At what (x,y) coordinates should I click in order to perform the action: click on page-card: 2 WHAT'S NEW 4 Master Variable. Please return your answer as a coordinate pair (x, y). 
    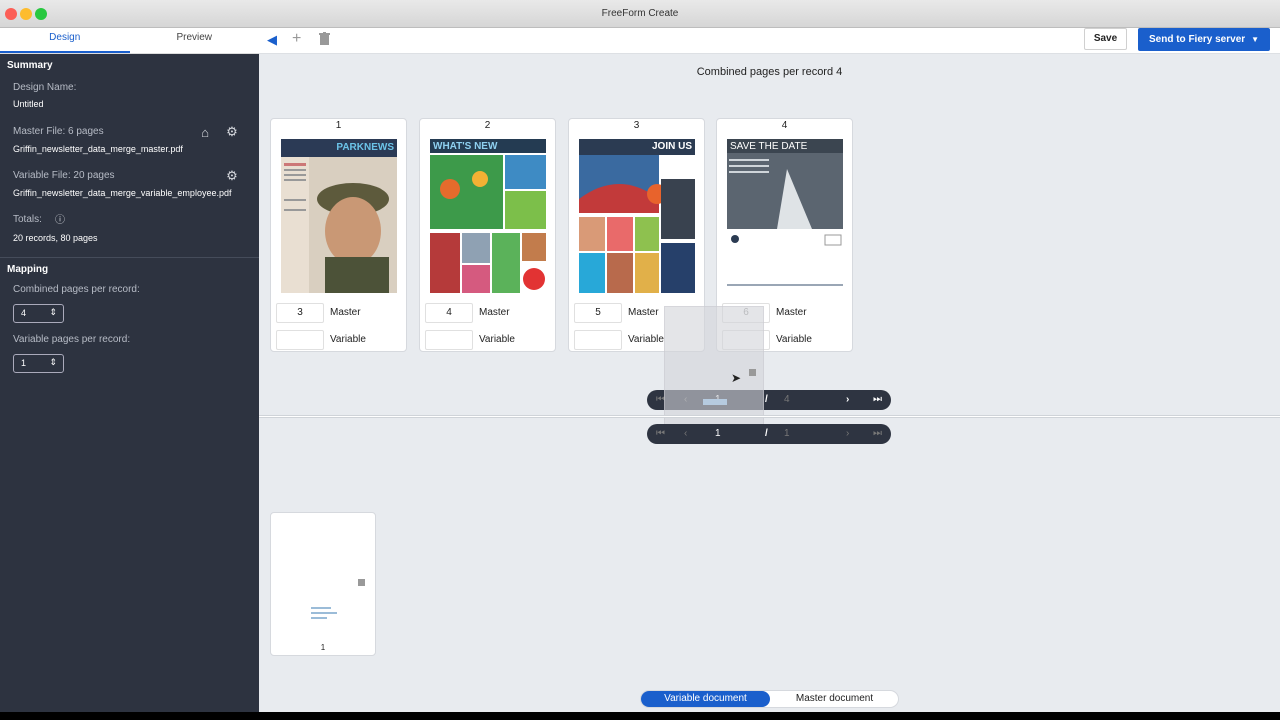
    Looking at the image, I should click on (487, 235).